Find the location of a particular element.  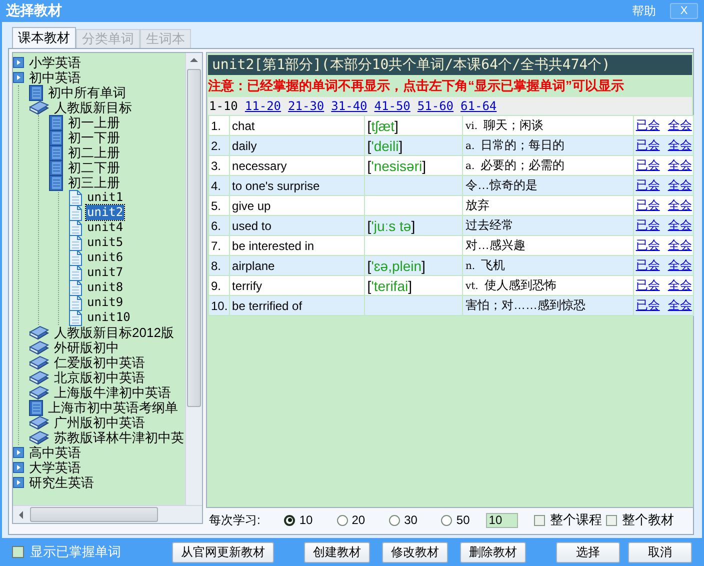

page-link: 51-60 is located at coordinates (435, 106).